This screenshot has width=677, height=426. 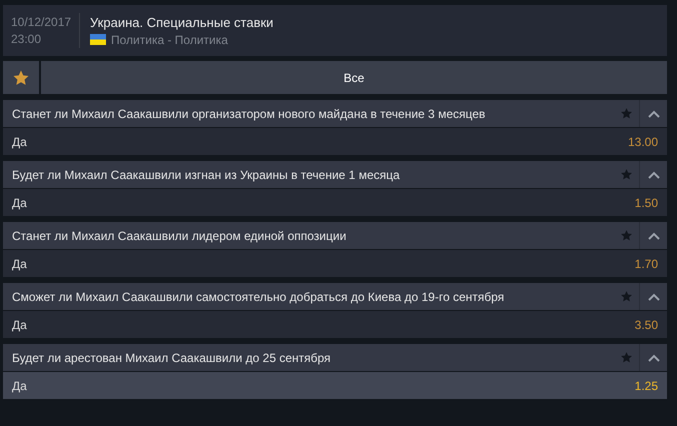 I want to click on filter-tab: Все, so click(x=354, y=77).